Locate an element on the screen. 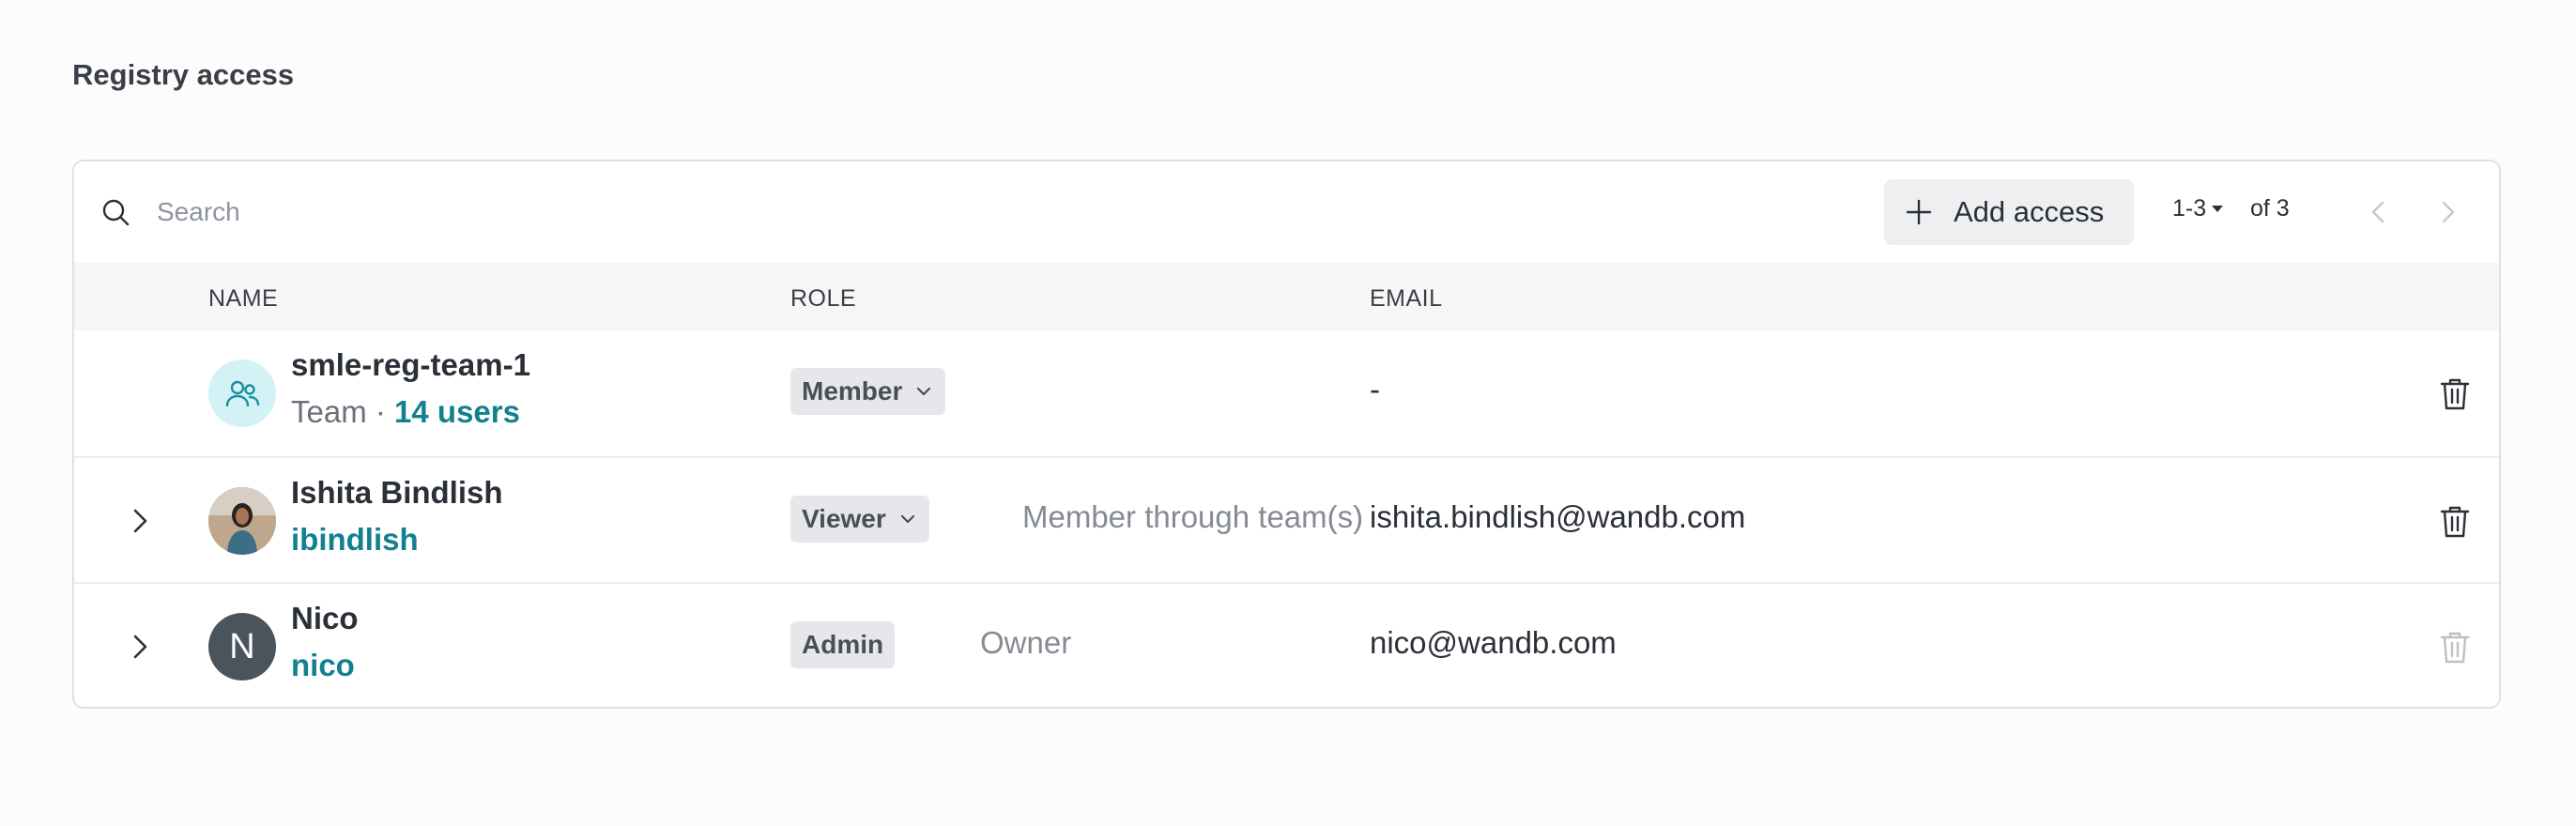 The width and height of the screenshot is (2576, 826). team-icon is located at coordinates (243, 393).